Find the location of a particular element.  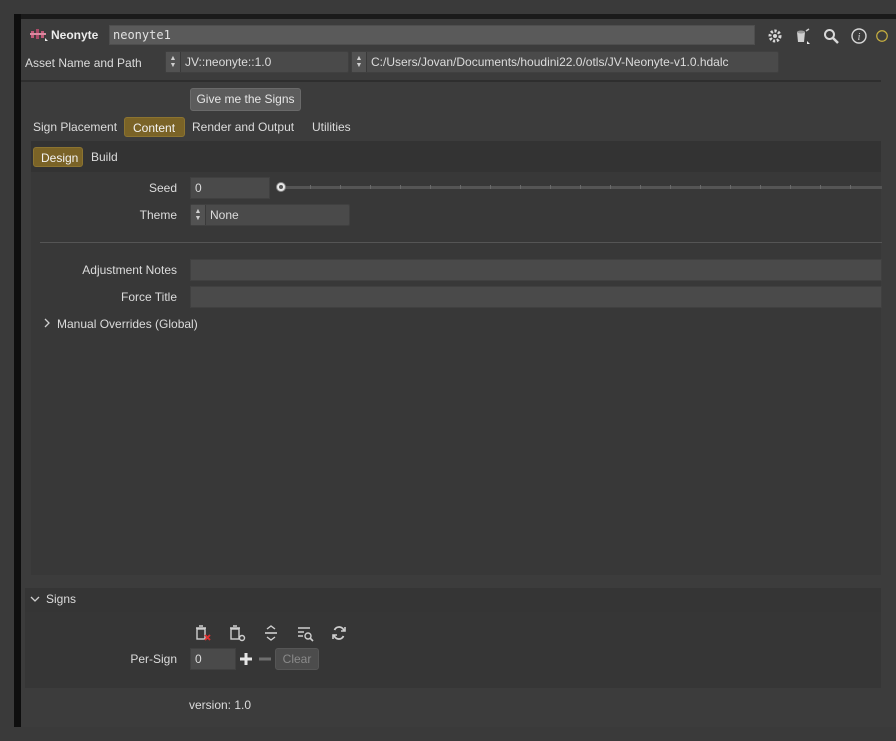

per-sign-label: Per-Sign is located at coordinates (153, 659).